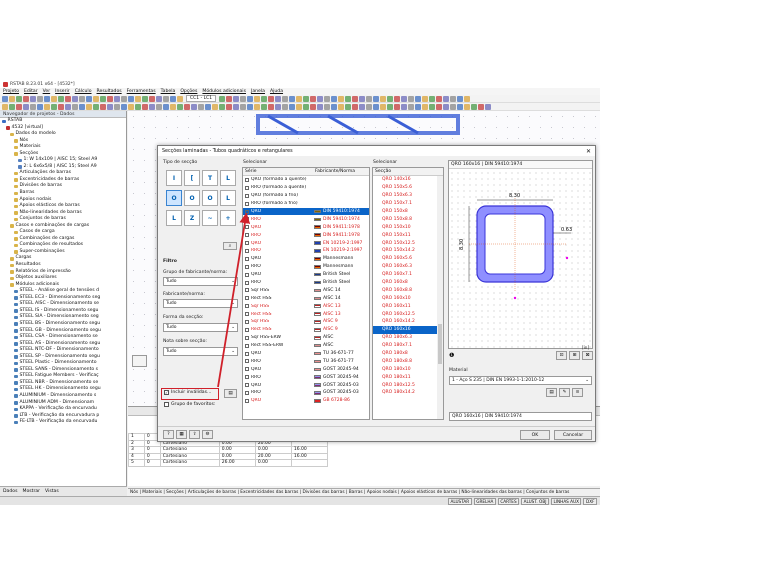 This screenshot has height=570, width=760. I want to click on material-new-button: ✎, so click(564, 392).